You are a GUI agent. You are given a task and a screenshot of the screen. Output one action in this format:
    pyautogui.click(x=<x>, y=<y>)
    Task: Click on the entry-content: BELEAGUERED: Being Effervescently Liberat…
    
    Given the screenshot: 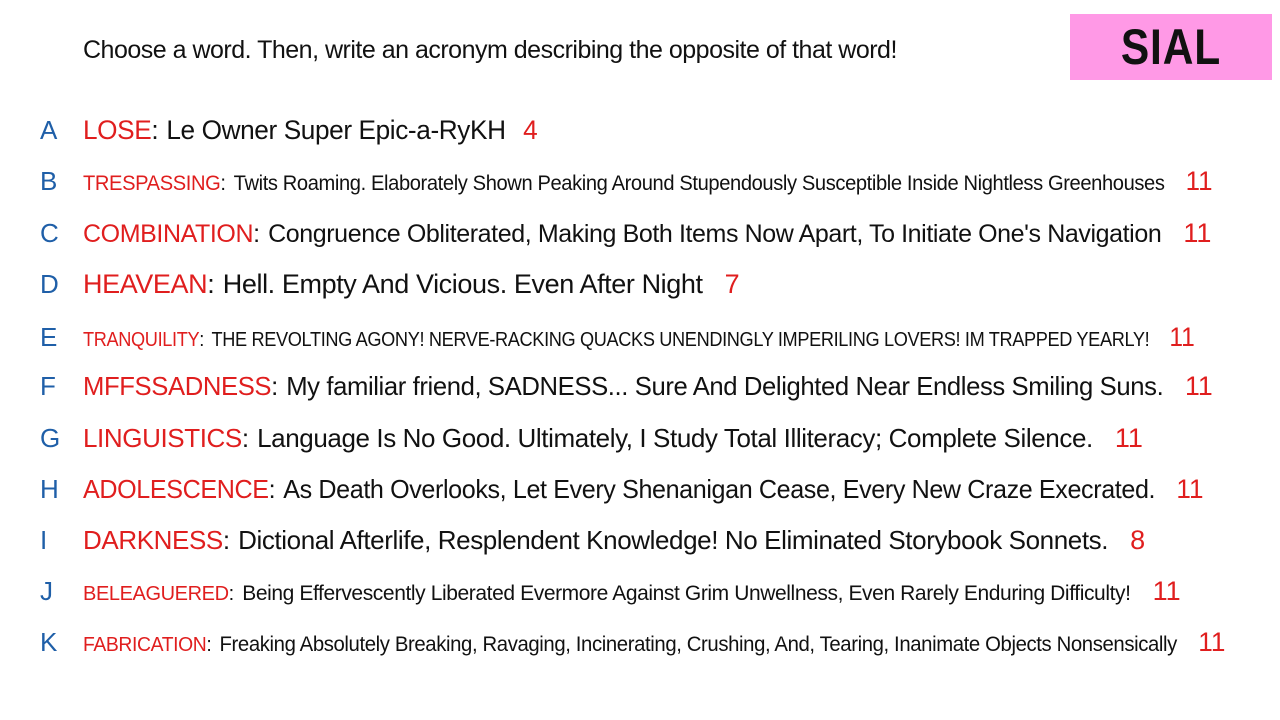 What is the action you would take?
    pyautogui.click(x=632, y=591)
    